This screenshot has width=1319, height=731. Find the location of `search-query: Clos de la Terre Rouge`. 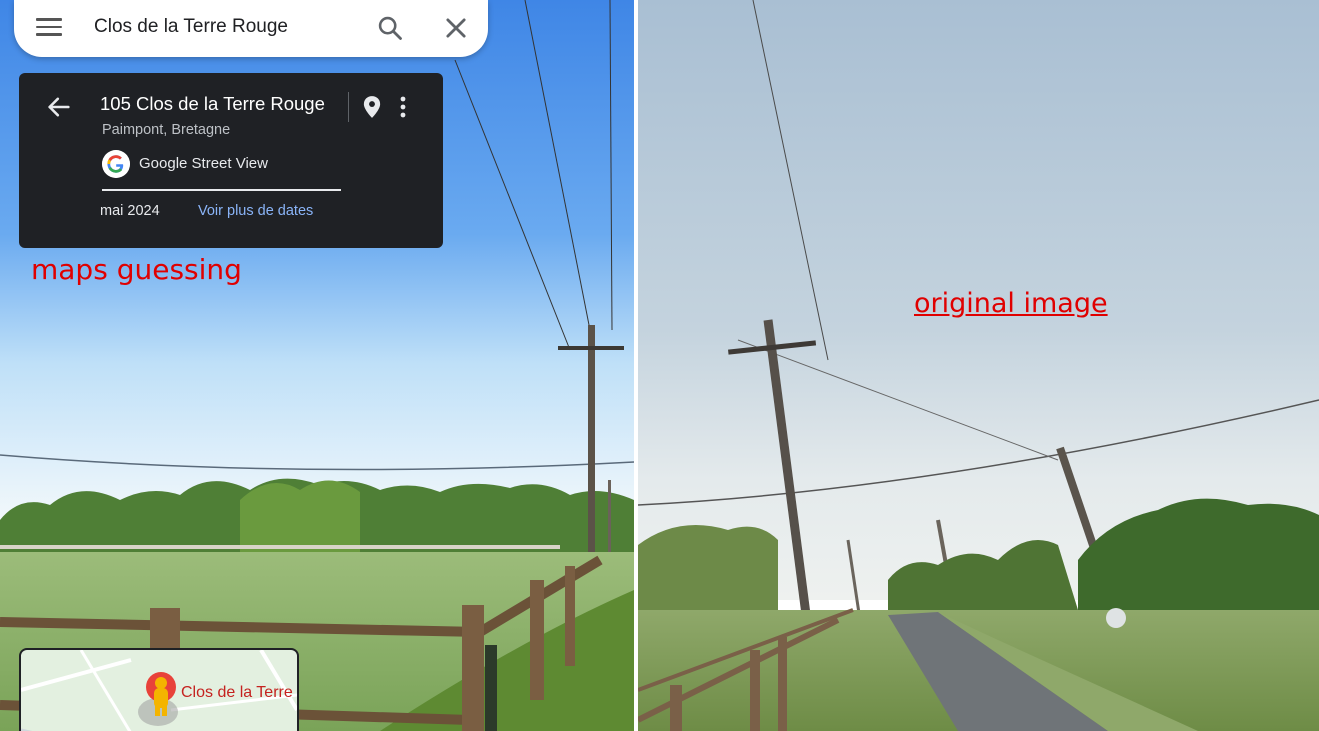

search-query: Clos de la Terre Rouge is located at coordinates (191, 27).